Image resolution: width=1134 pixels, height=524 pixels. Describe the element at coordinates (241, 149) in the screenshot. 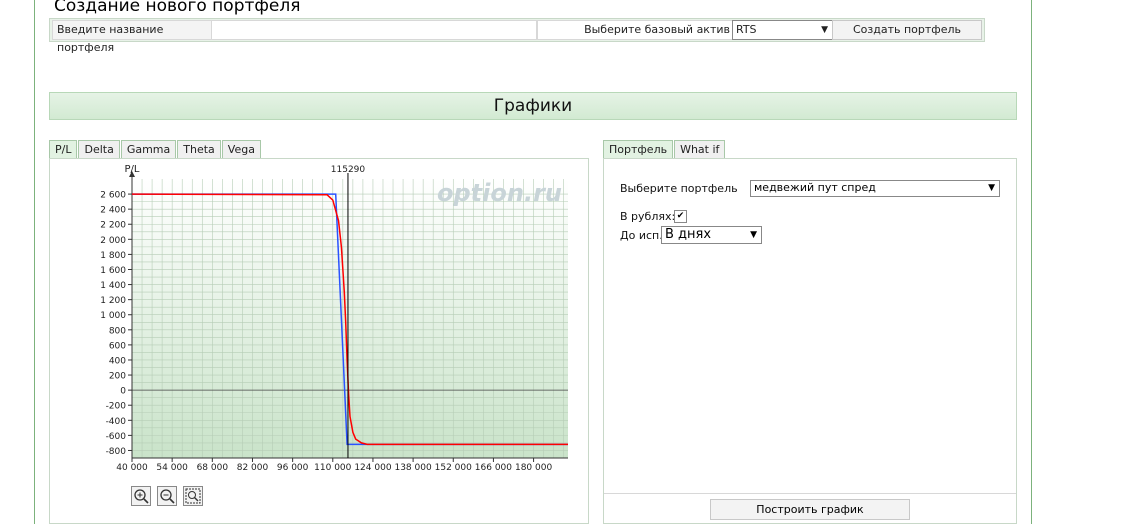

I see `tab-vega: Vega` at that location.